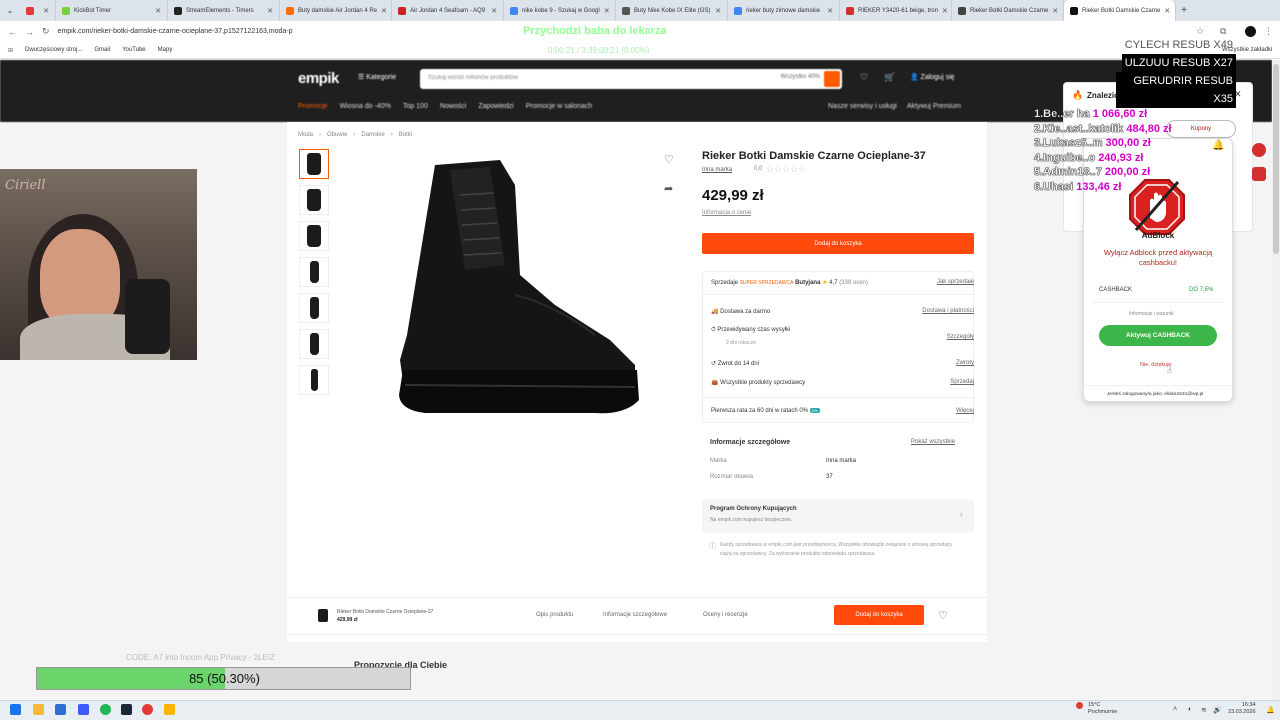 The width and height of the screenshot is (1280, 720). I want to click on menu-item: Promocje, so click(313, 106).